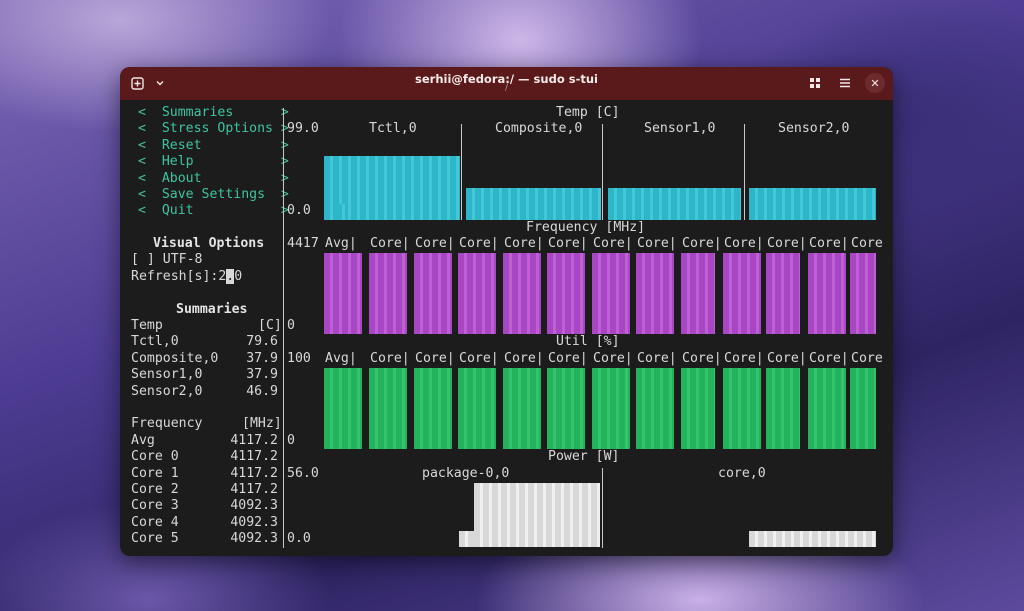 Image resolution: width=1024 pixels, height=611 pixels. What do you see at coordinates (742, 473) in the screenshot?
I see `power-series-label: core,0` at bounding box center [742, 473].